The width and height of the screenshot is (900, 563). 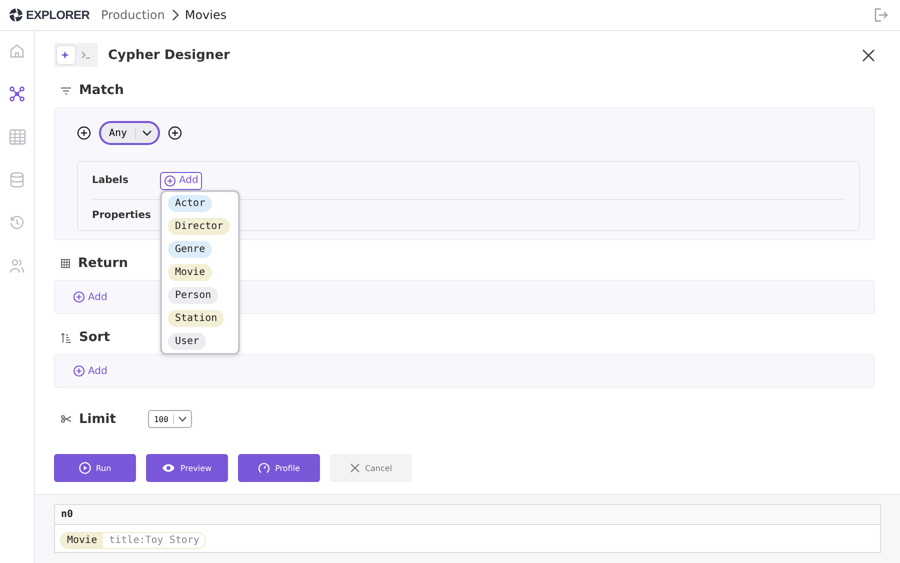 I want to click on label-option: Station, so click(x=196, y=318).